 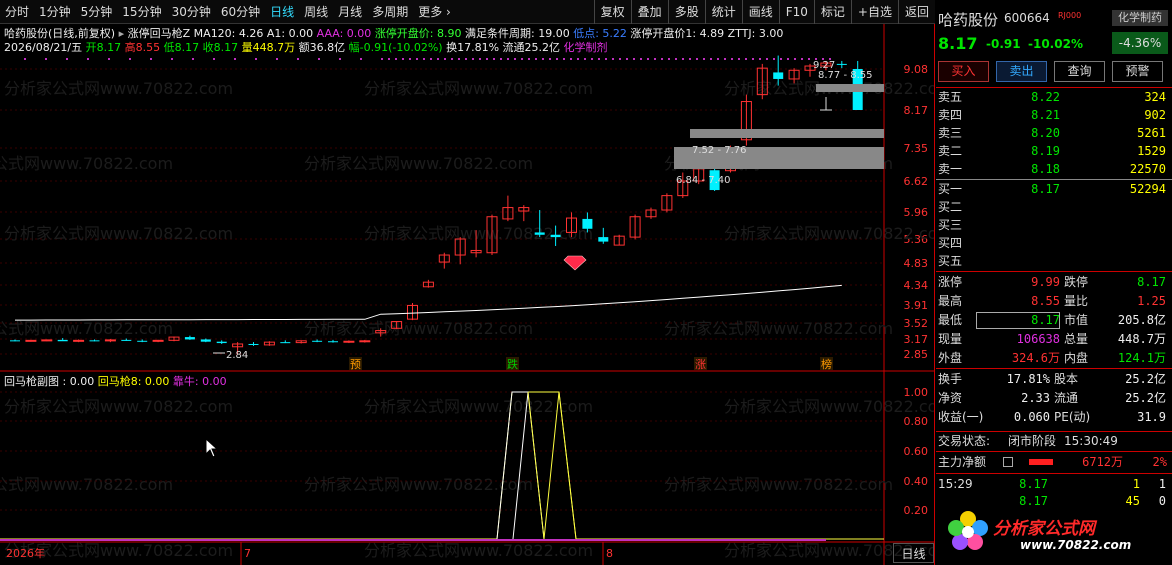 What do you see at coordinates (796, 12) in the screenshot?
I see `f10-button: F10` at bounding box center [796, 12].